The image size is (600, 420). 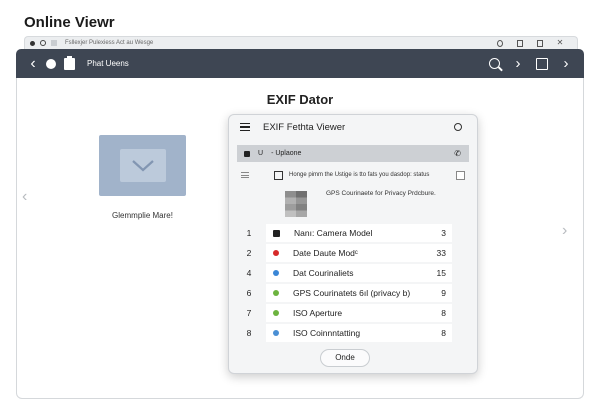 What do you see at coordinates (109, 43) in the screenshot?
I see `browser-tabs-text: Fsllexjer Pulexiess Act au Wesge` at bounding box center [109, 43].